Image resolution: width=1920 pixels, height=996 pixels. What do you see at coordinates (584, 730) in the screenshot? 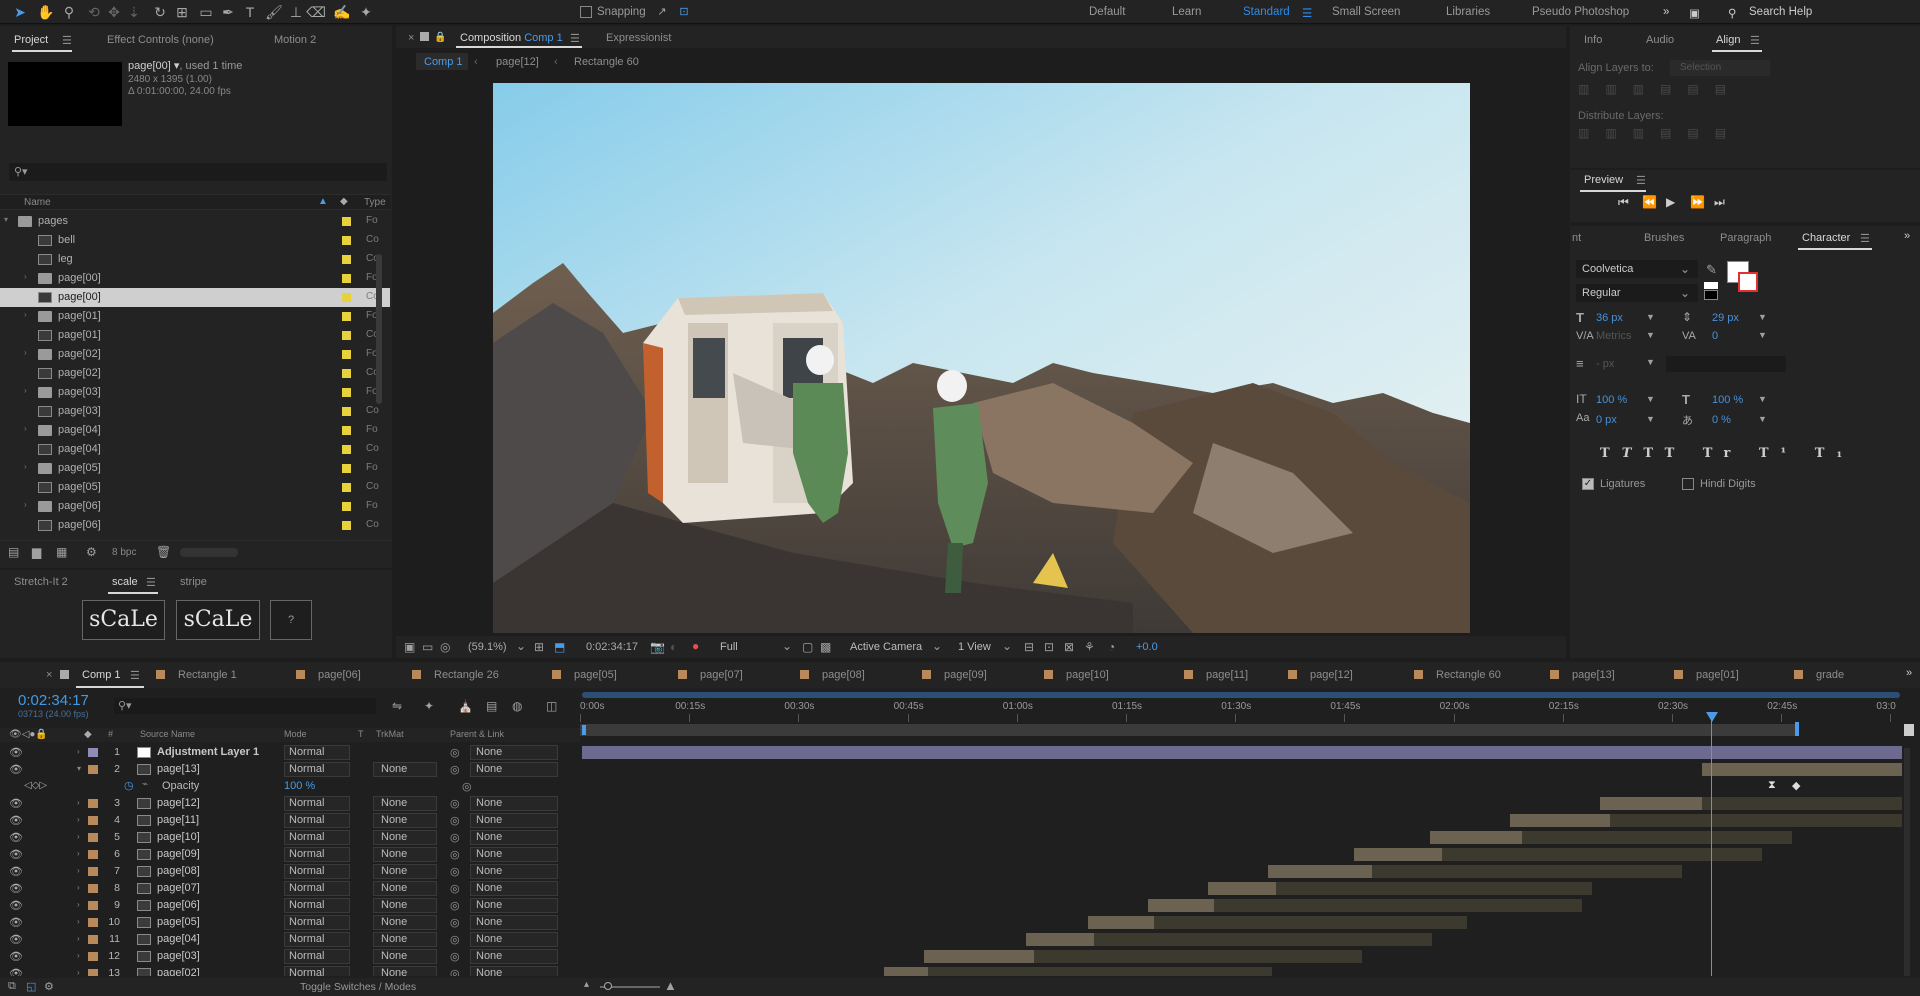
I see `work-area-start-handle` at bounding box center [584, 730].